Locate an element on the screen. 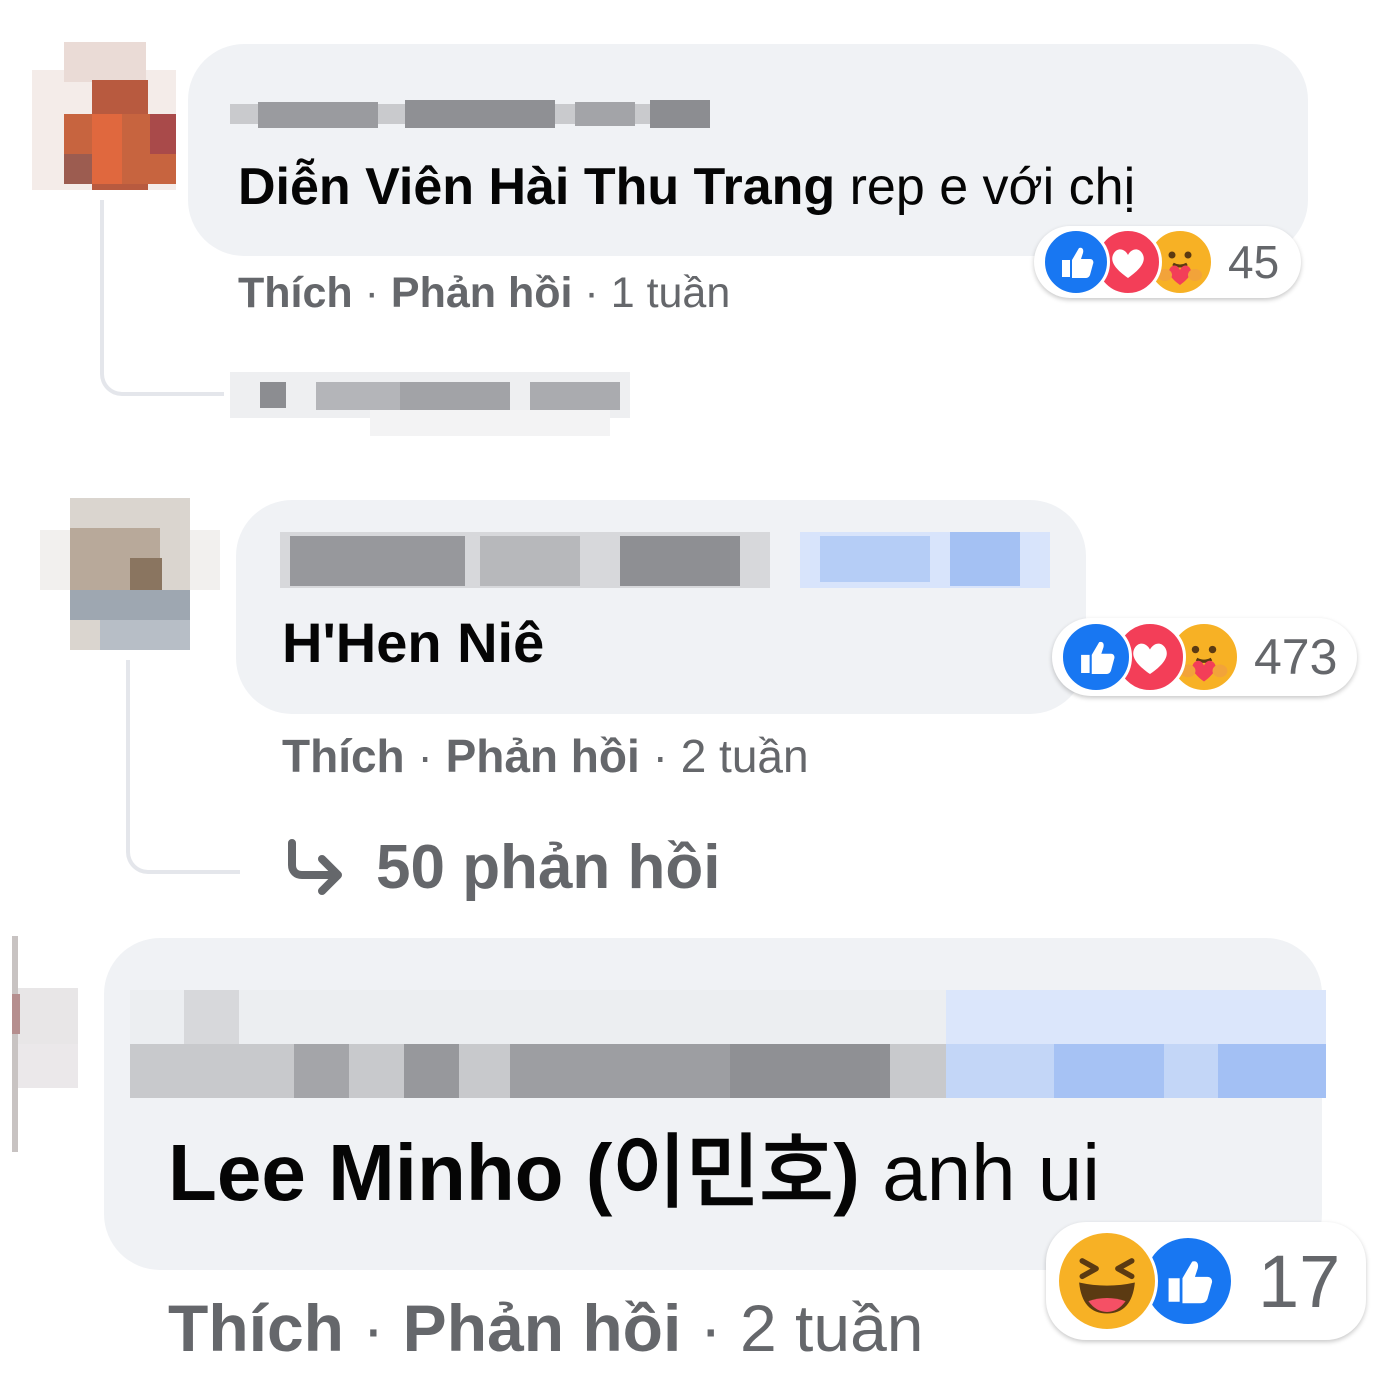 This screenshot has width=1390, height=1390. reaction-summary: 17 is located at coordinates (1206, 1281).